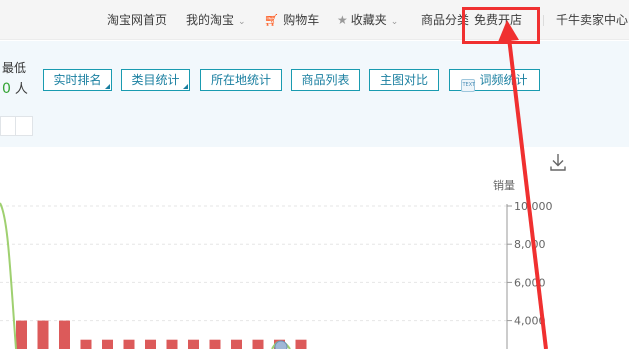 Image resolution: width=629 pixels, height=349 pixels. Describe the element at coordinates (527, 193) in the screenshot. I see `annotation-arrow-line` at that location.